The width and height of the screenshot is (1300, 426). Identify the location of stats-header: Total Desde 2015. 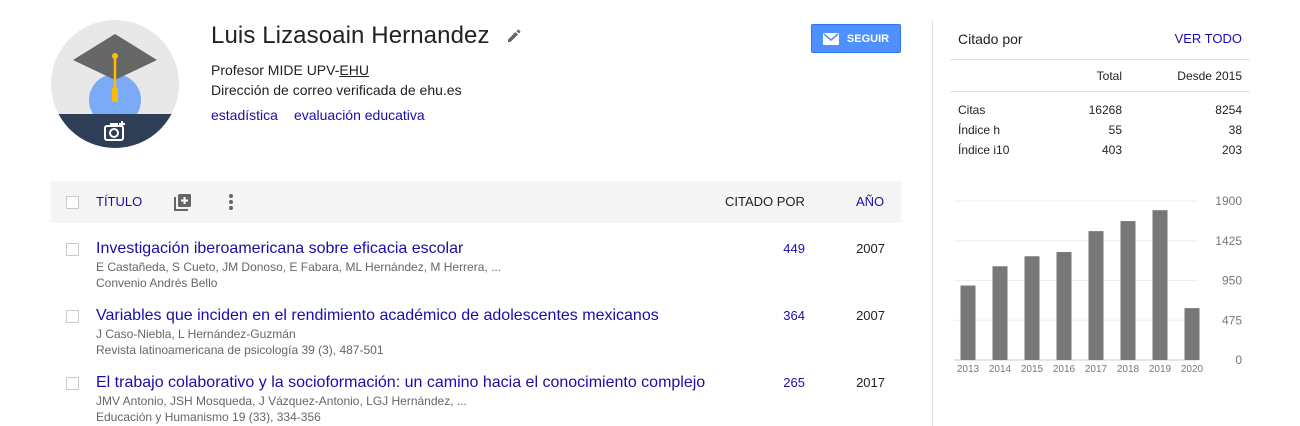
(1100, 76).